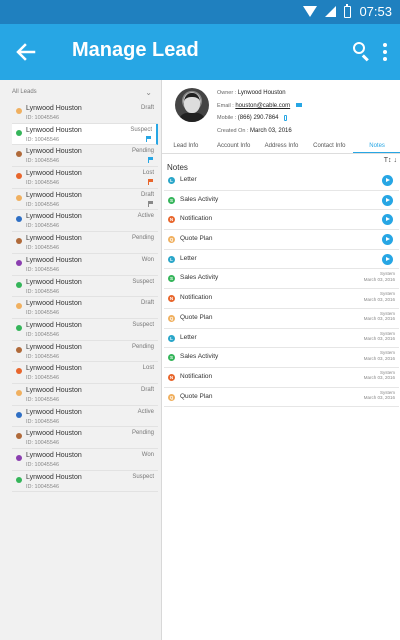 The image size is (400, 640). I want to click on phone-icon, so click(286, 117).